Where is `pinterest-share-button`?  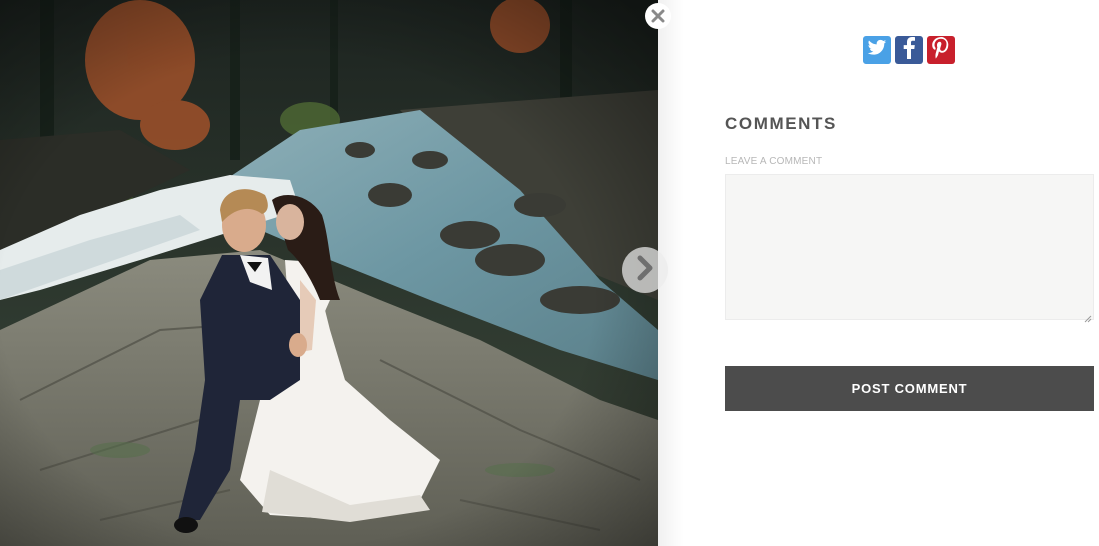 pinterest-share-button is located at coordinates (941, 50).